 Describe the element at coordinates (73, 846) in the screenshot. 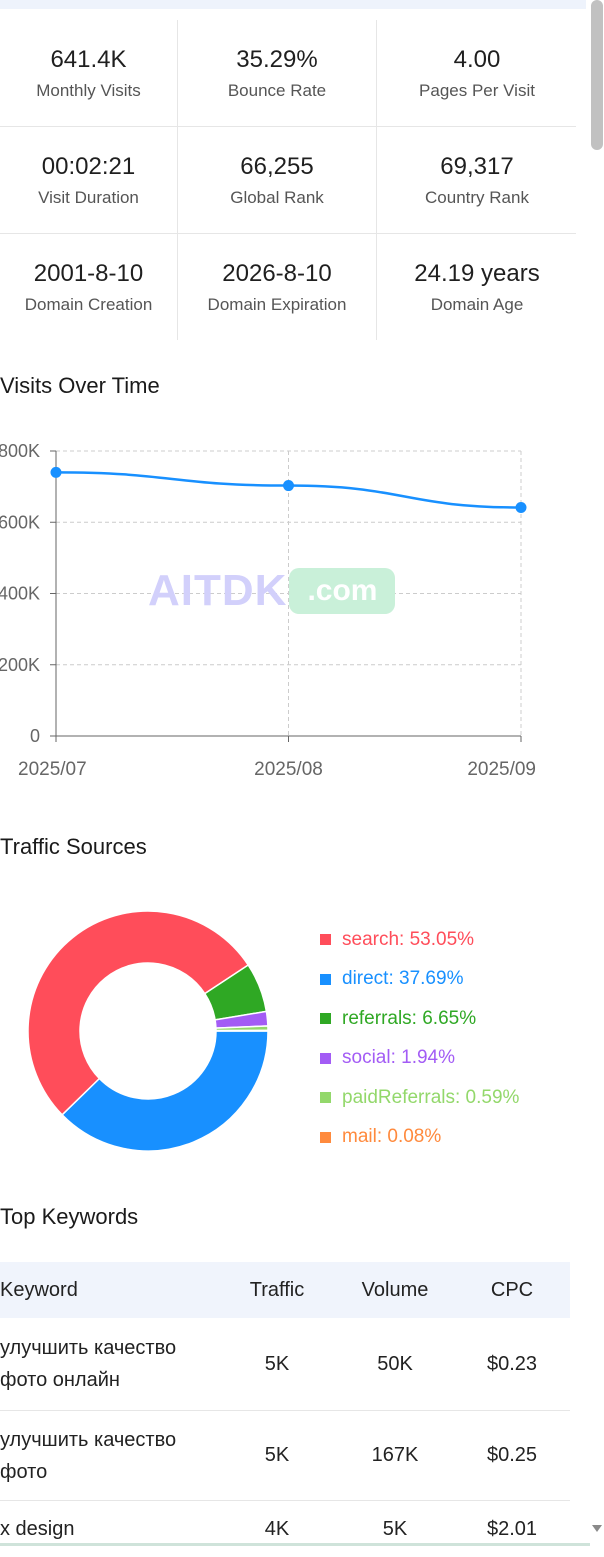

I see `traffic-sources-title: Traffic Sources` at that location.